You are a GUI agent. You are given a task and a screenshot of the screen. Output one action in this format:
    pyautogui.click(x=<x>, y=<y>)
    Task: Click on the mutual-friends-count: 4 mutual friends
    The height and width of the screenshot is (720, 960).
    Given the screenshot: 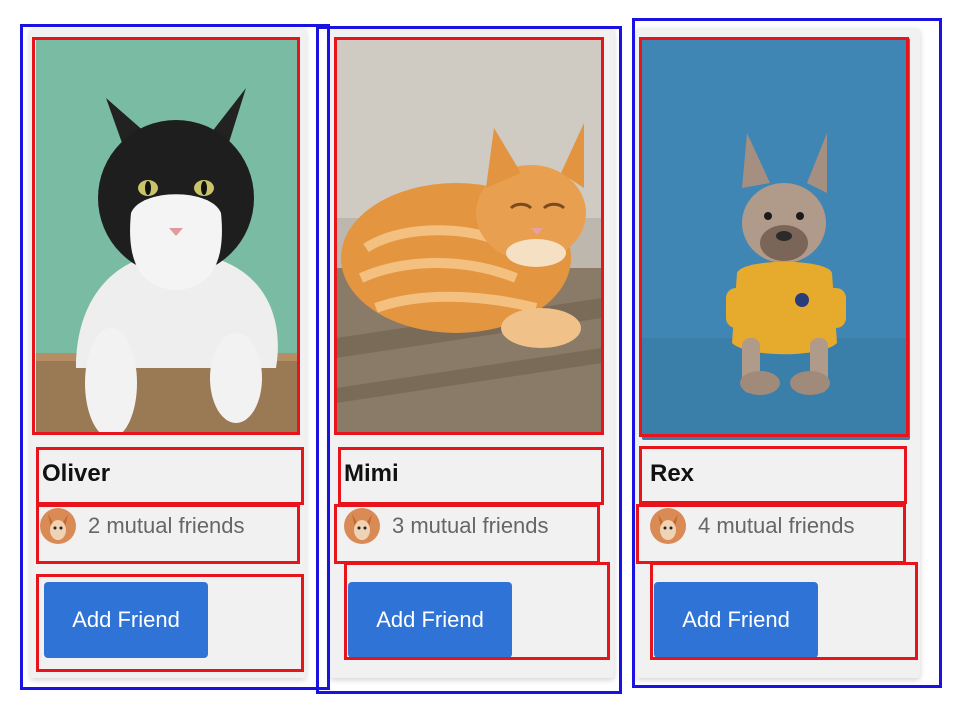 What is the action you would take?
    pyautogui.click(x=776, y=526)
    